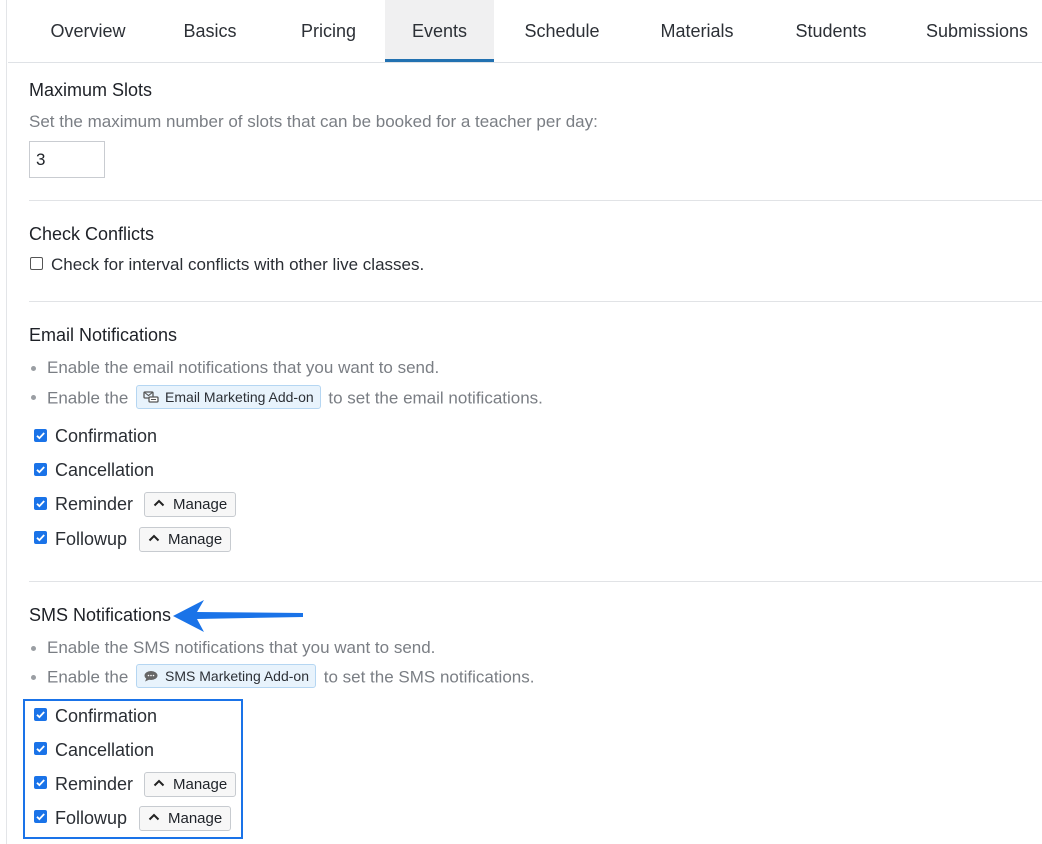  What do you see at coordinates (970, 30) in the screenshot?
I see `tab-submissions: Submissions` at bounding box center [970, 30].